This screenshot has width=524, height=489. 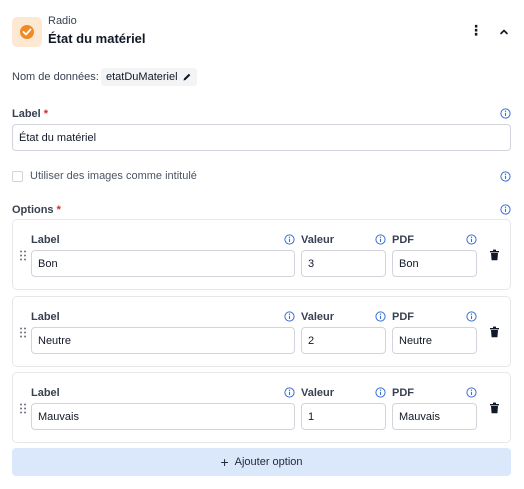 What do you see at coordinates (343, 416) in the screenshot?
I see `option-value-input: 1` at bounding box center [343, 416].